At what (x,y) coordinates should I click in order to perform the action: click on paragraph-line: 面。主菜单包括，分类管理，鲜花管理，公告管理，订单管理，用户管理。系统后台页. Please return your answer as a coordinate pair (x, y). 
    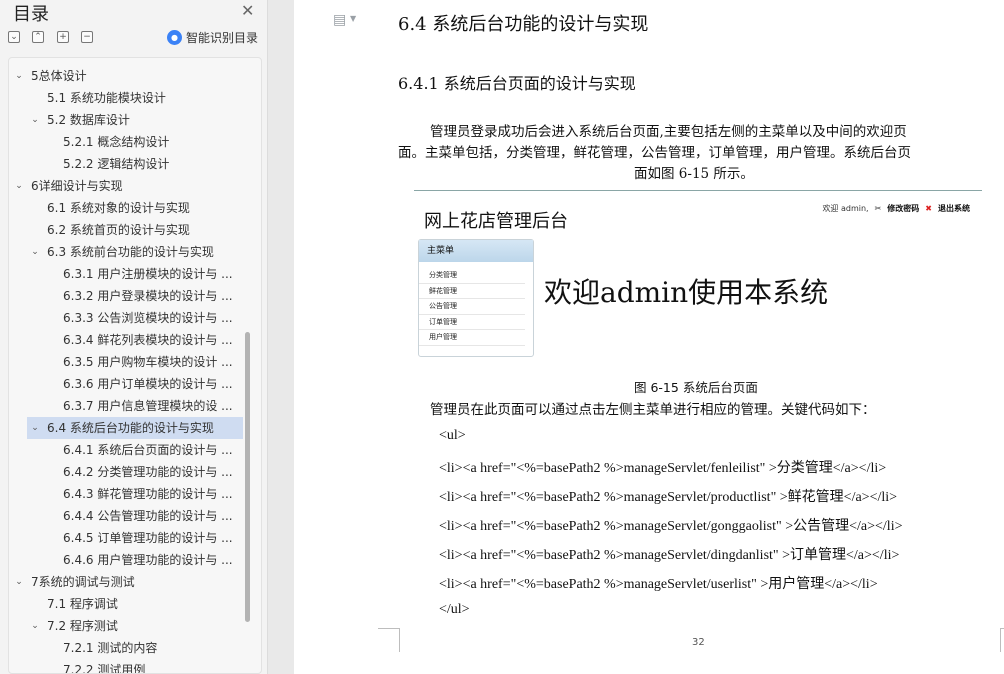
    Looking at the image, I should click on (654, 153).